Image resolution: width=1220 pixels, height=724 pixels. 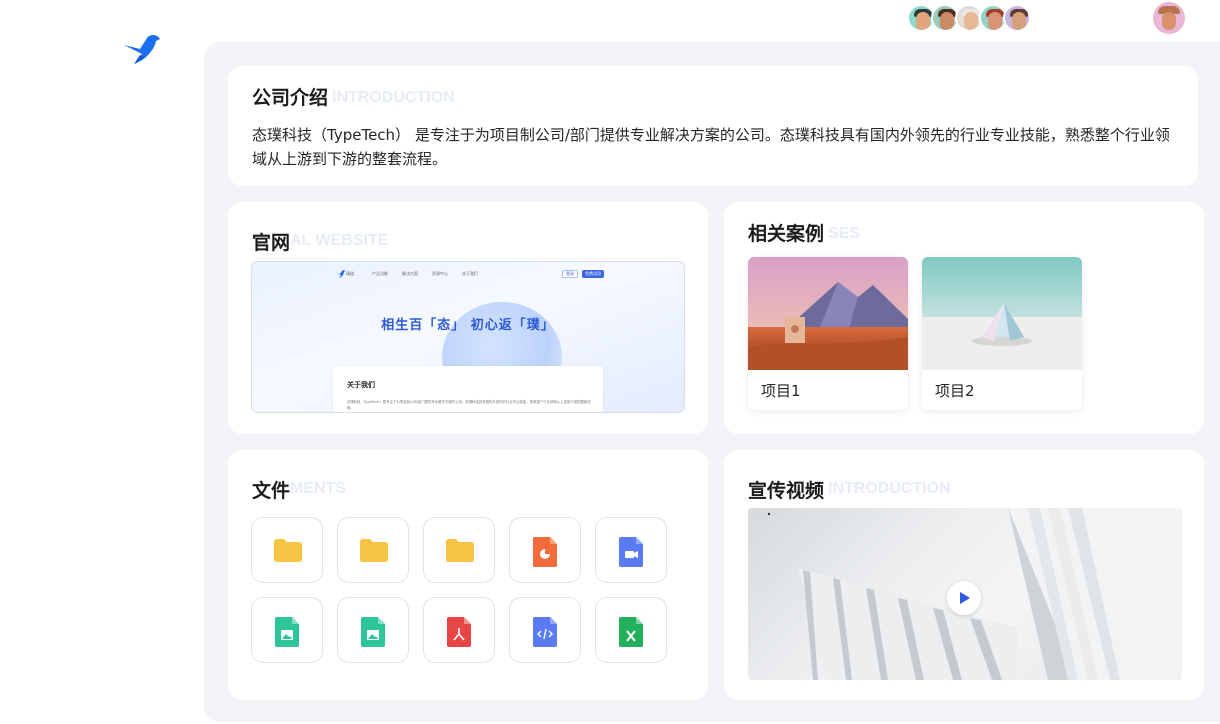 What do you see at coordinates (955, 391) in the screenshot?
I see `case-label: 项目2` at bounding box center [955, 391].